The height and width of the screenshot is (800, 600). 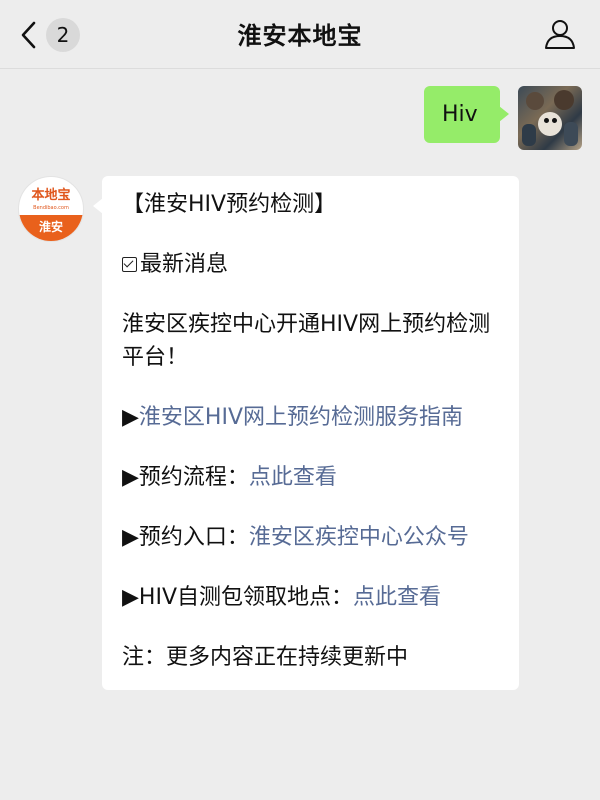 I want to click on avatar-logo-subtext: Bendibao.com, so click(x=51, y=208).